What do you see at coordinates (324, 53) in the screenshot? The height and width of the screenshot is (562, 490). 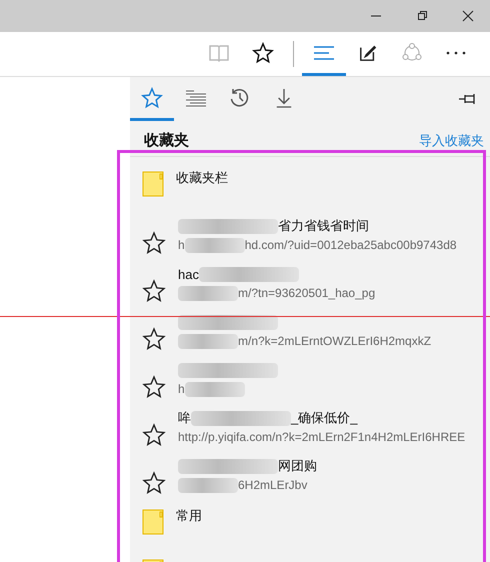 I see `lines-icon` at bounding box center [324, 53].